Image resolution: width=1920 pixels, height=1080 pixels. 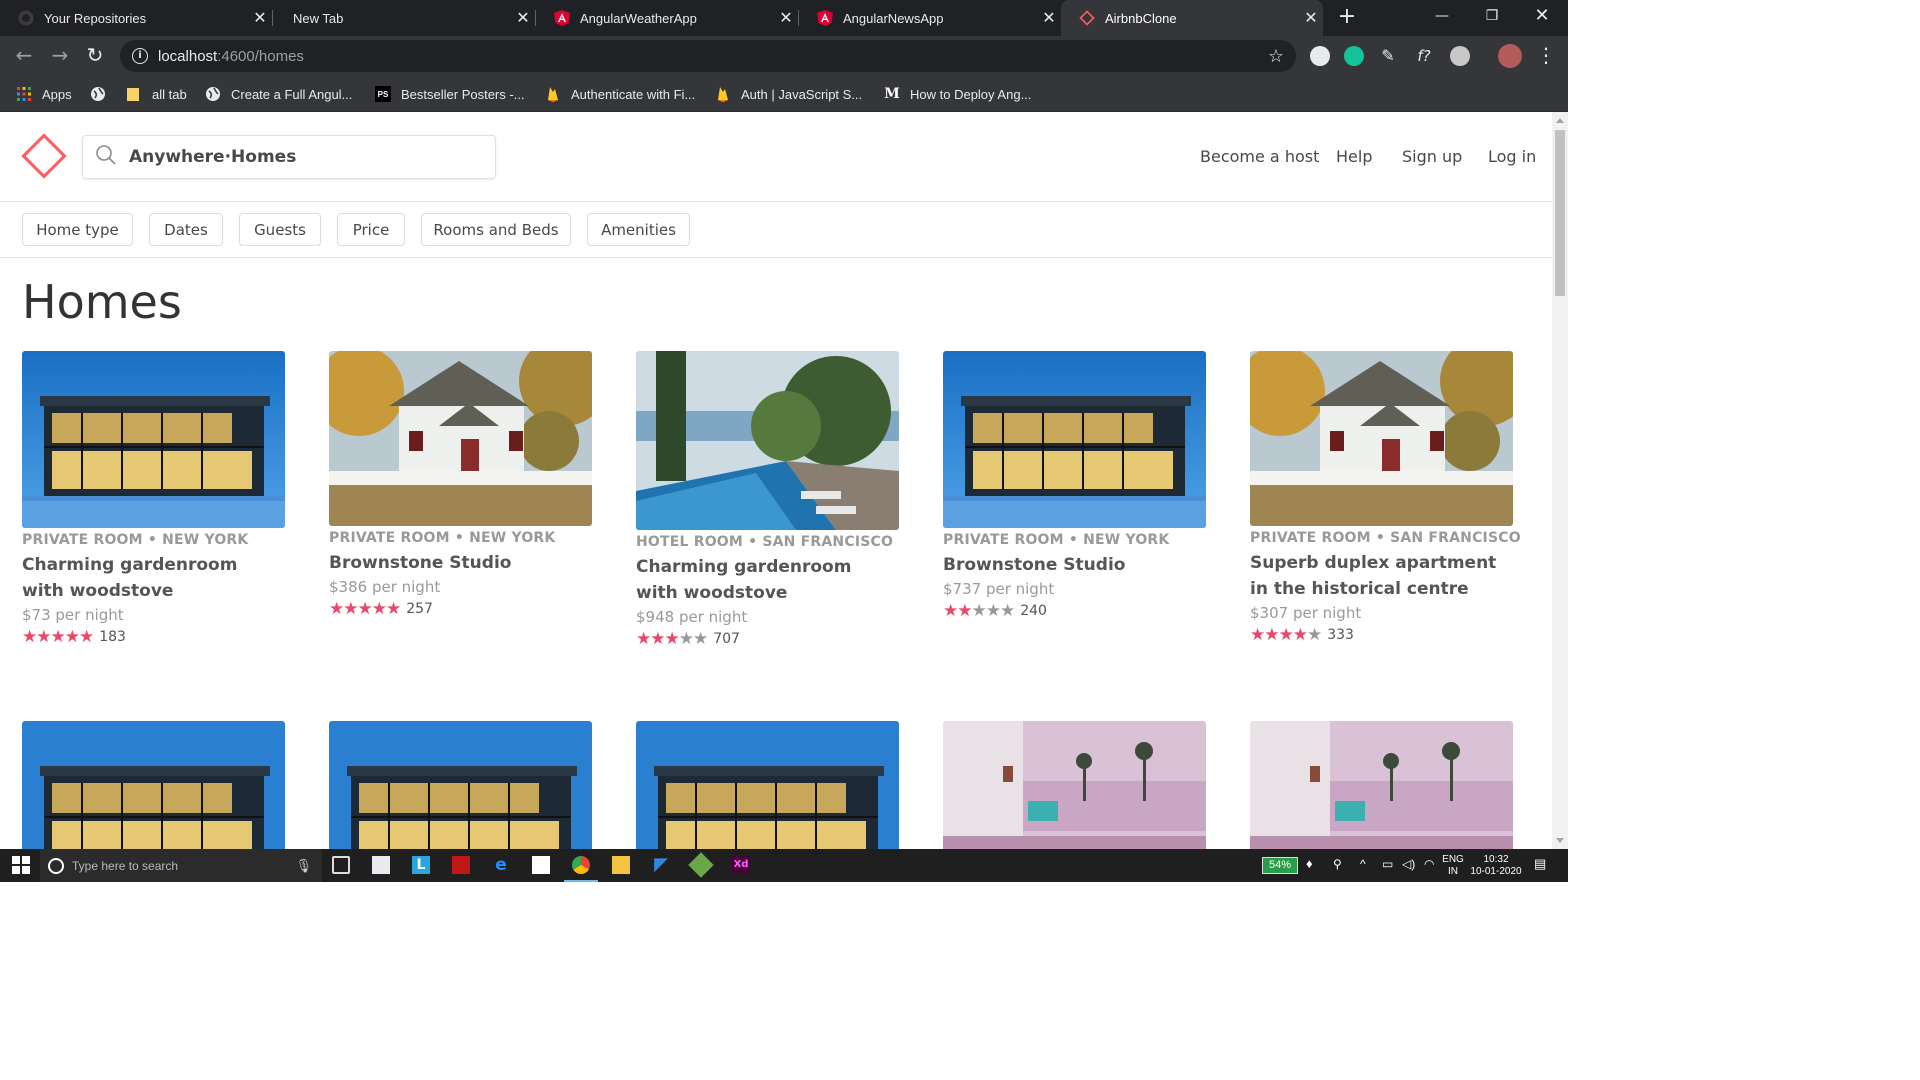 I want to click on wifi-icon: ◠, so click(x=1429, y=864).